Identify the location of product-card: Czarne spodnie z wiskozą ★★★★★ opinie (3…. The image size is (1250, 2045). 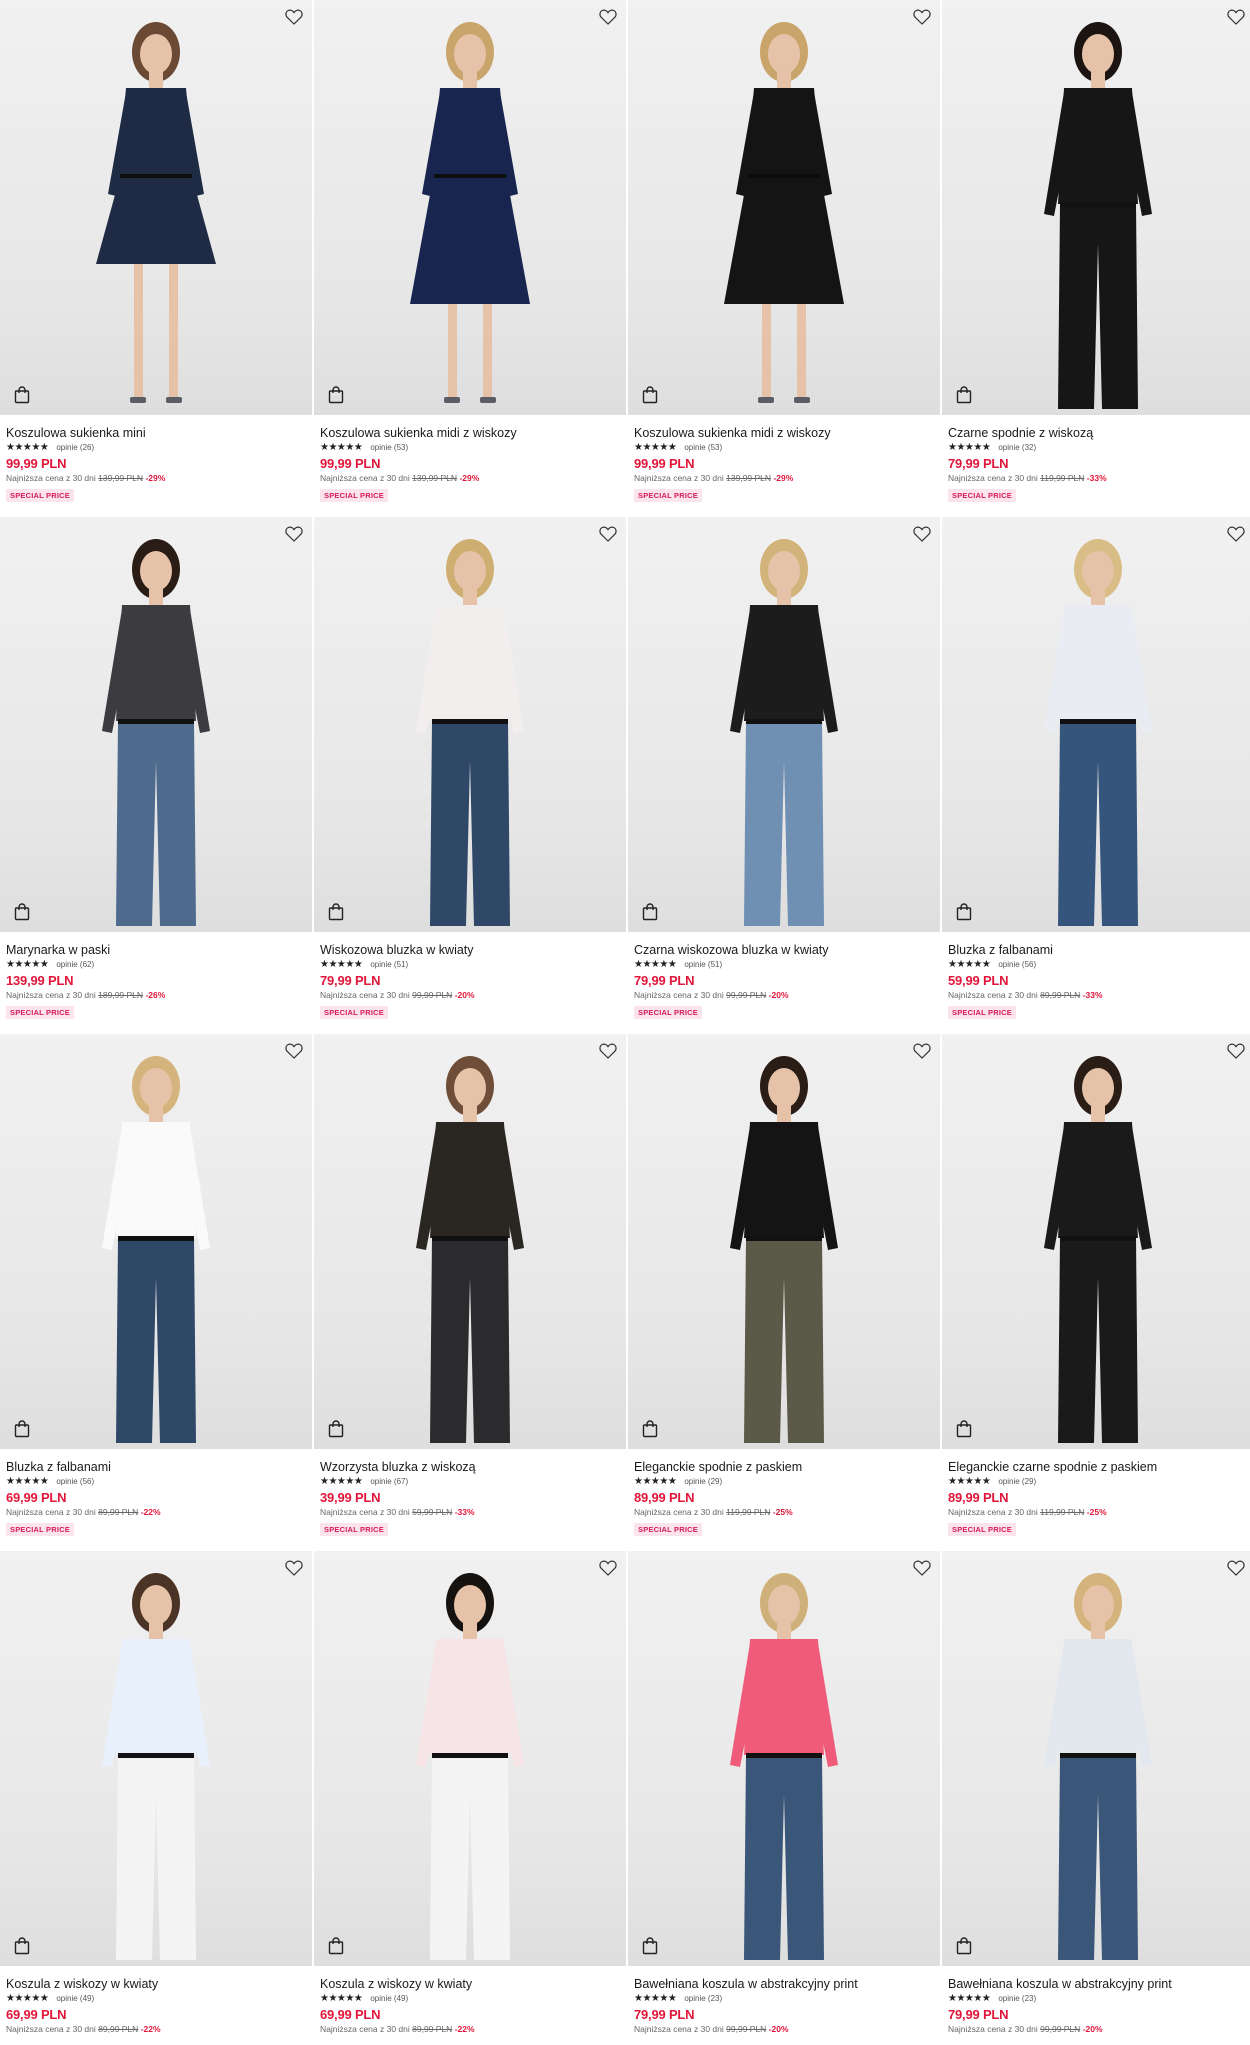
(1096, 258).